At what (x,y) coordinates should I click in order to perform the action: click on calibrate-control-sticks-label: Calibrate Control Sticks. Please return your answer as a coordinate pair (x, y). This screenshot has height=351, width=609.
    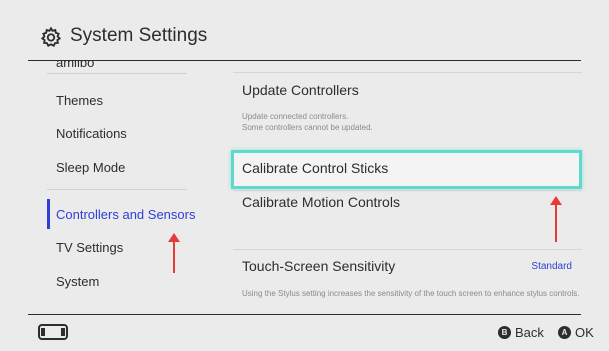
    Looking at the image, I should click on (315, 168).